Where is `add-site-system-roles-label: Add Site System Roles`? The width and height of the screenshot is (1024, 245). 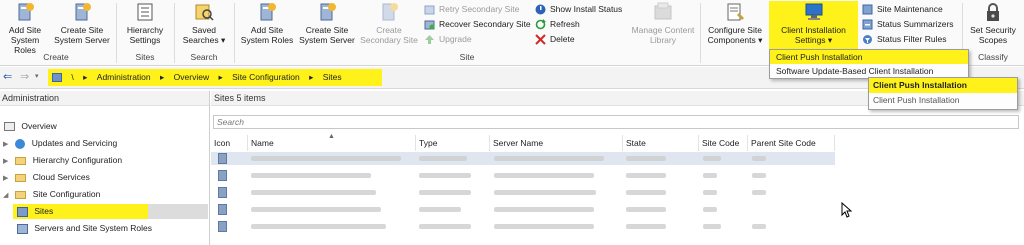 add-site-system-roles-label: Add Site System Roles is located at coordinates (25, 40).